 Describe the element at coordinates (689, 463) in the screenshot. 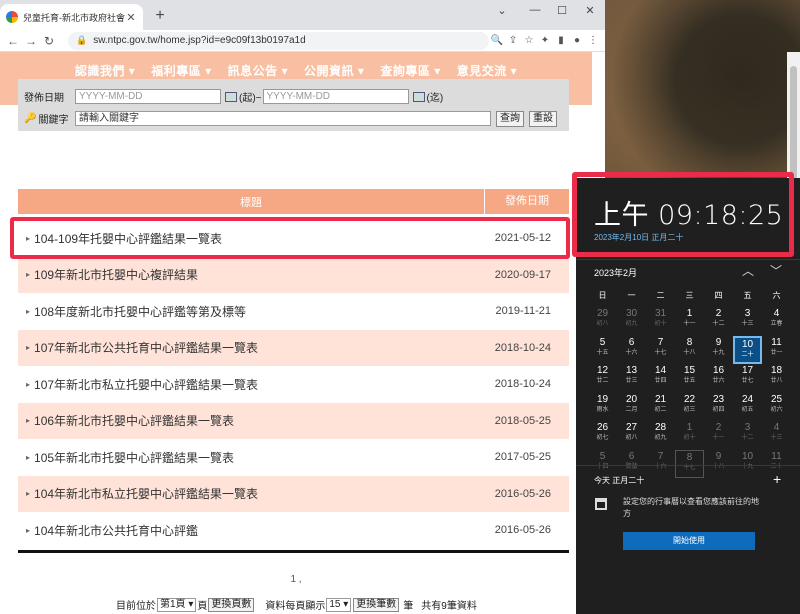

I see `calendar-day: 8 十七` at that location.